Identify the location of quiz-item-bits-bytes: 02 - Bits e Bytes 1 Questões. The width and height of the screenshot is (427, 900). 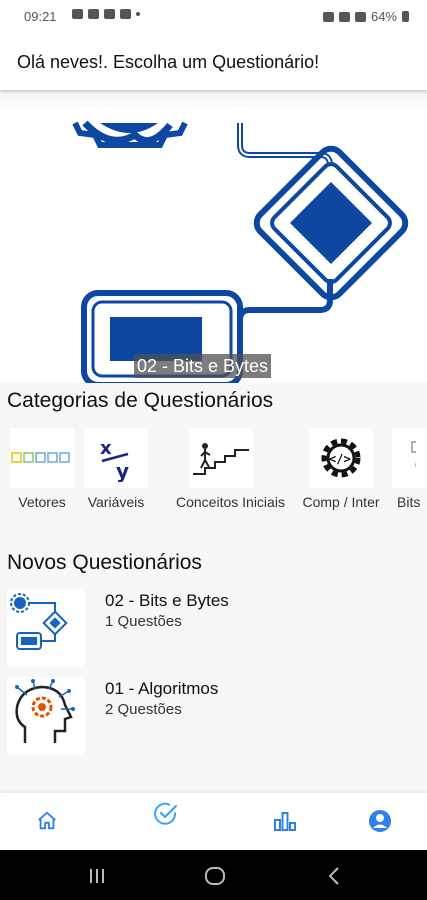
(213, 629).